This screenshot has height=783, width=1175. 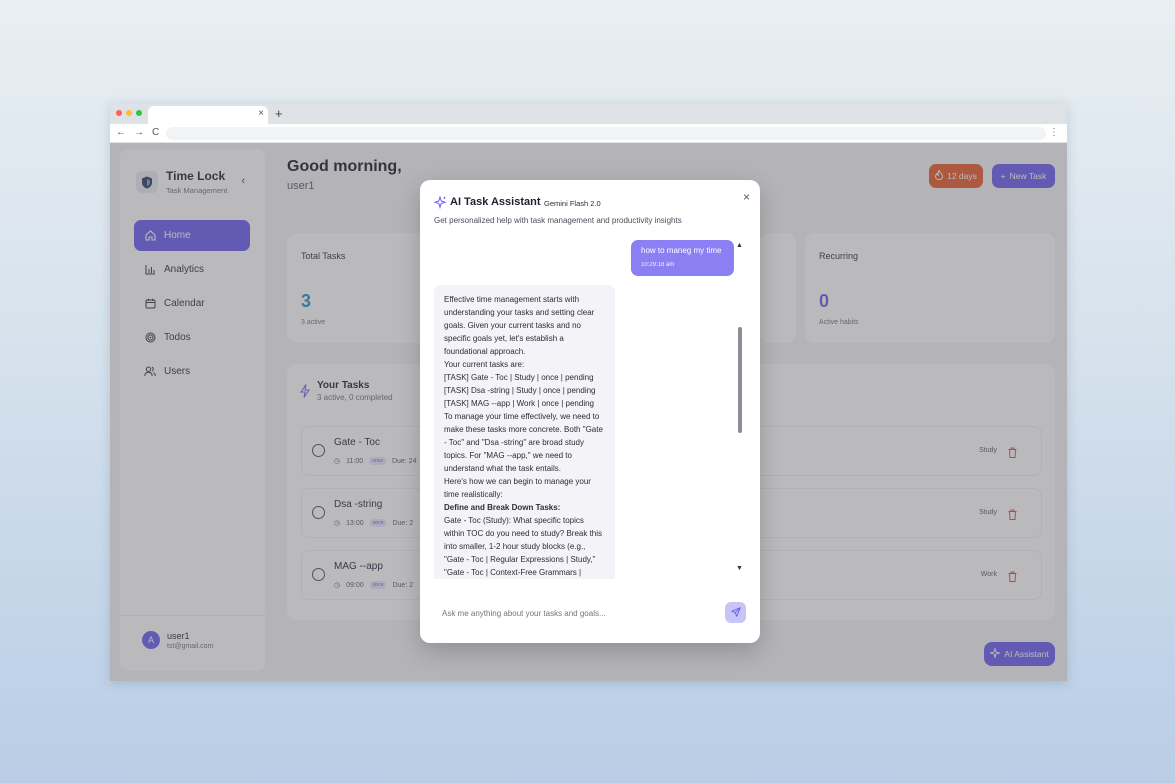 I want to click on scrollbar-thumb, so click(x=740, y=380).